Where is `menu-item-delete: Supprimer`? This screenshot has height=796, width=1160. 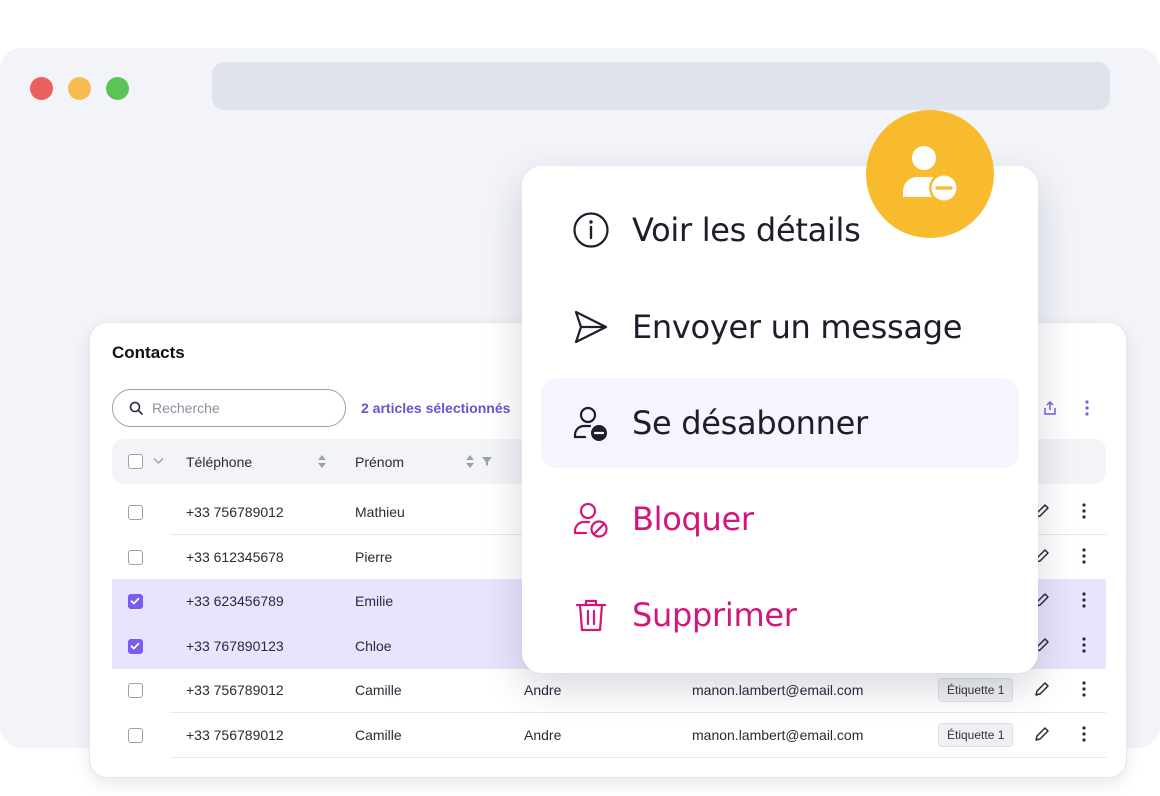 menu-item-delete: Supprimer is located at coordinates (780, 615).